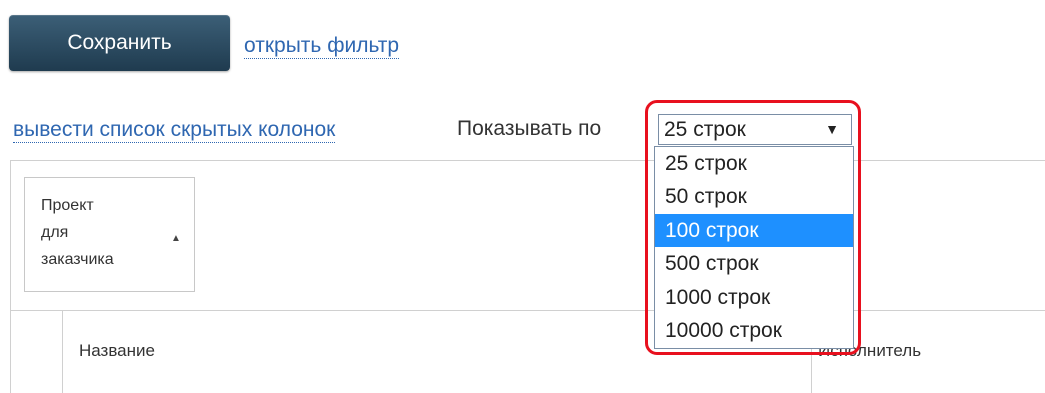  What do you see at coordinates (119, 43) in the screenshot?
I see `save-button: Сохранить` at bounding box center [119, 43].